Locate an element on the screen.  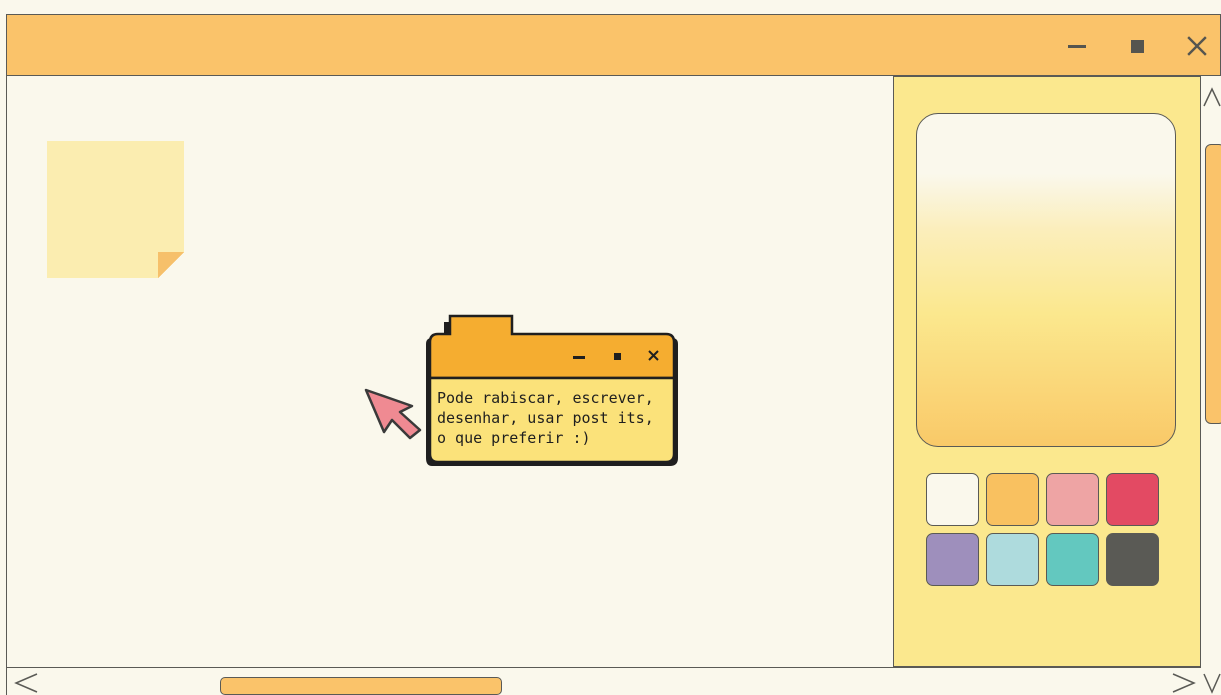
maximize-button is located at coordinates (1137, 46).